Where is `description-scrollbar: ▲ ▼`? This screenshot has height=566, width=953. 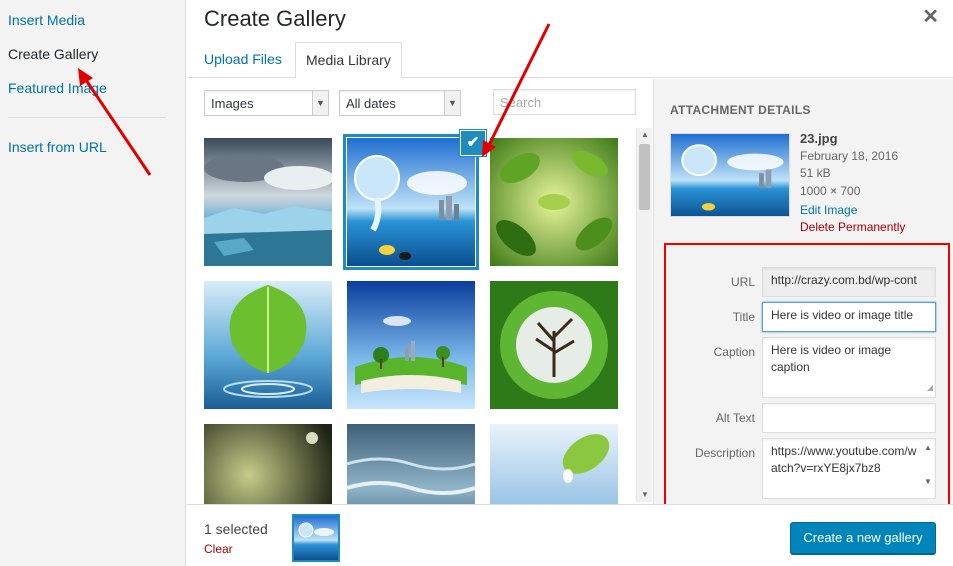
description-scrollbar: ▲ ▼ is located at coordinates (928, 468).